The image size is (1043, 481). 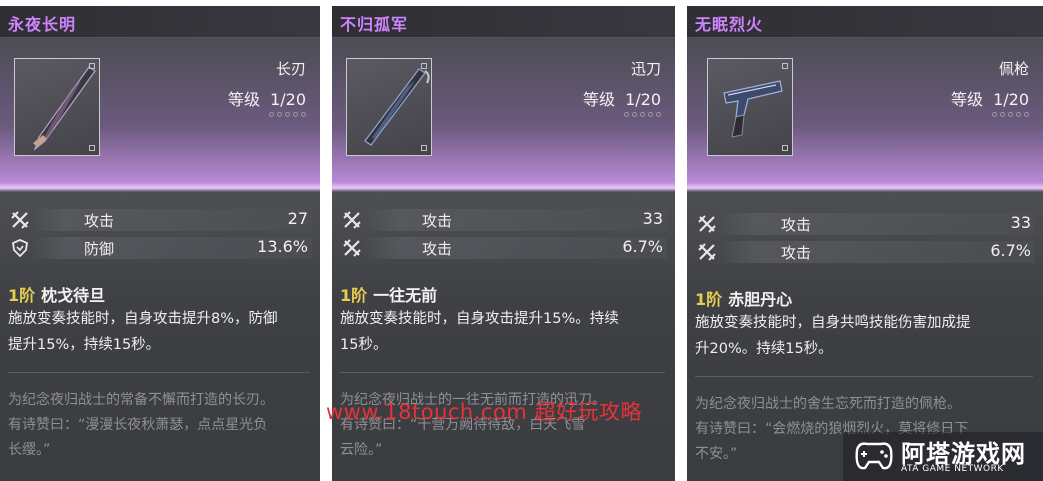 What do you see at coordinates (159, 332) in the screenshot?
I see `skill-description: 施放变奏技能时，自身攻击提升8%，防御 提升15%，持续15秒。` at bounding box center [159, 332].